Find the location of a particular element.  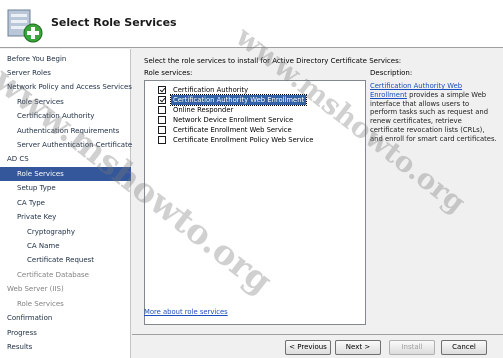

install-button: Install is located at coordinates (412, 347).